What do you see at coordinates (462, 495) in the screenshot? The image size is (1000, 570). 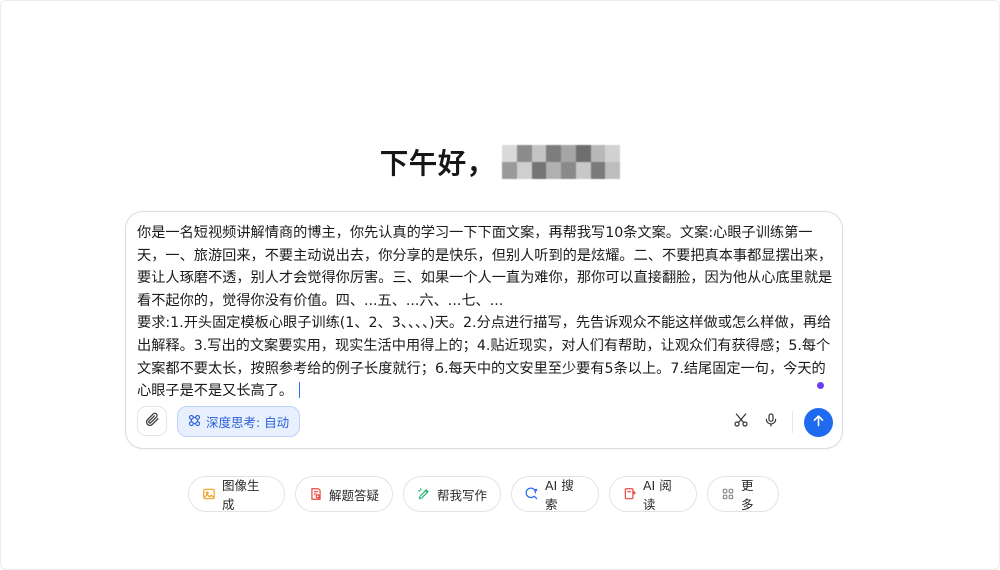 I see `chip-label: 帮我写作` at bounding box center [462, 495].